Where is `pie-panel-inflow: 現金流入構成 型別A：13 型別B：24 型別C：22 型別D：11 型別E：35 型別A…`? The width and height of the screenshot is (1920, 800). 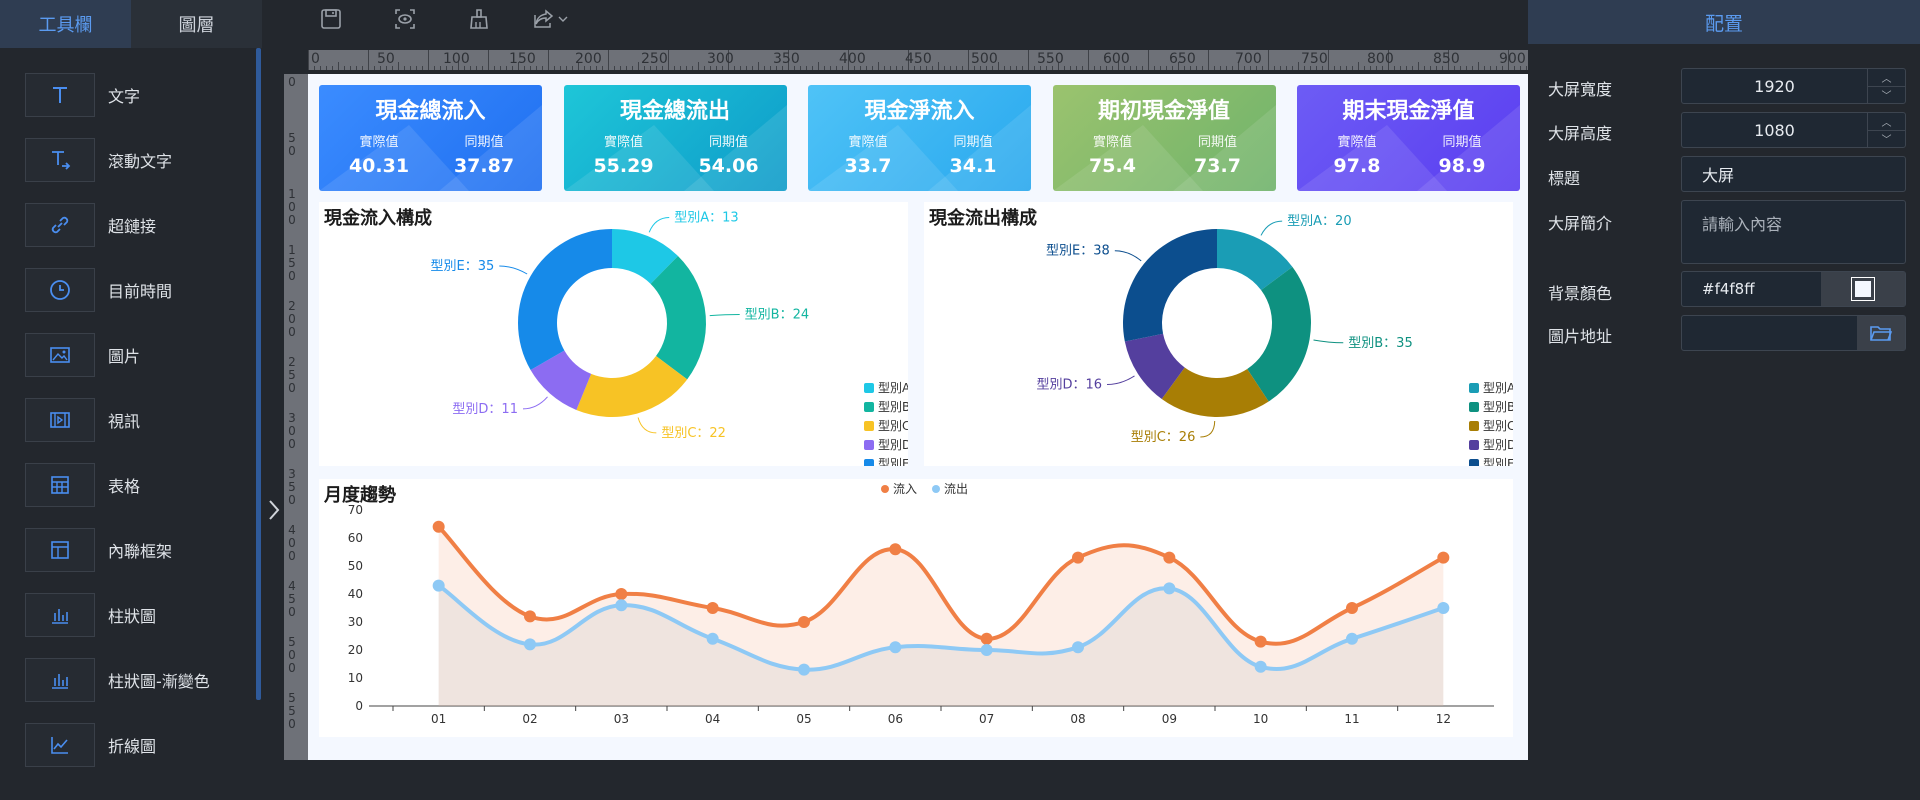
pie-panel-inflow: 現金流入構成 型別A：13 型別B：24 型別C：22 型別D：11 型別E：35 型別A… is located at coordinates (613, 334).